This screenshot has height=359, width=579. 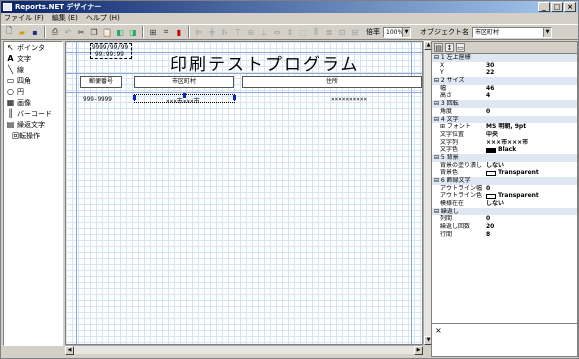 I want to click on property-value: 中央, so click(x=531, y=135).